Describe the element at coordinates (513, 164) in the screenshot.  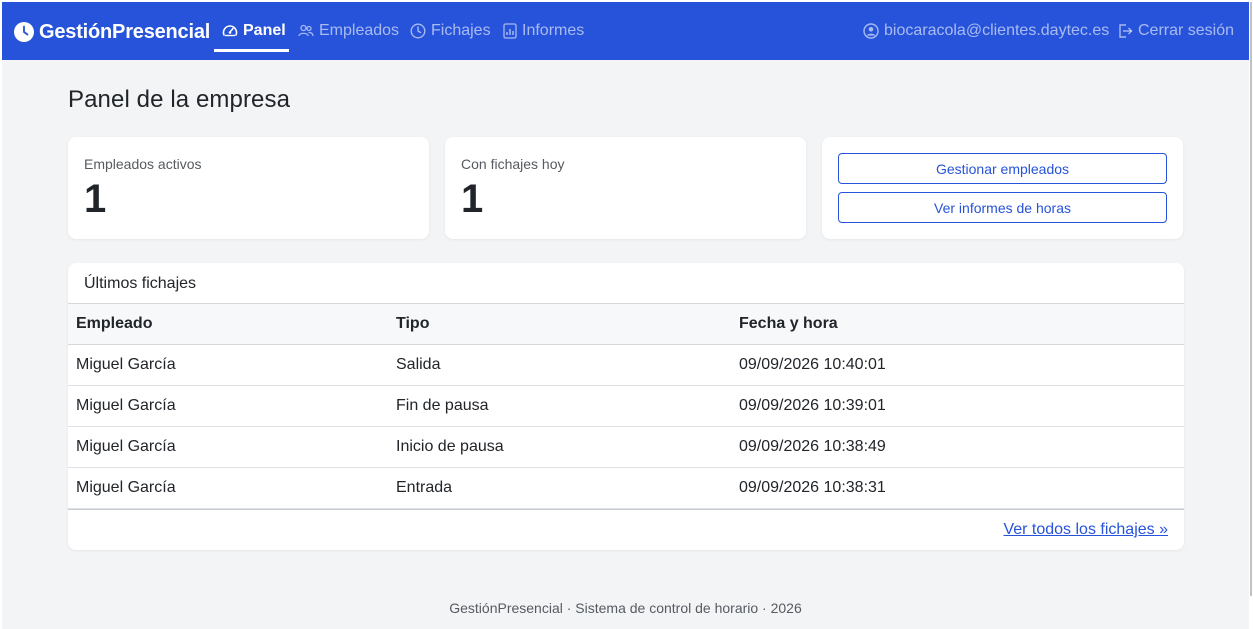
I see `stat-label: Con fichajes hoy` at that location.